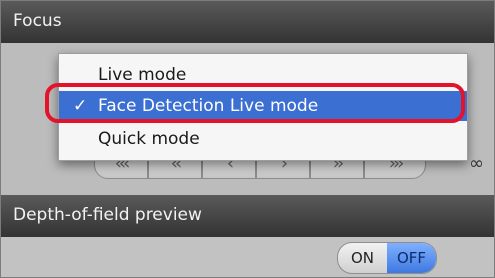 Image resolution: width=495 pixels, height=278 pixels. Describe the element at coordinates (255, 103) in the screenshot. I see `annotation-highlight-ring` at that location.